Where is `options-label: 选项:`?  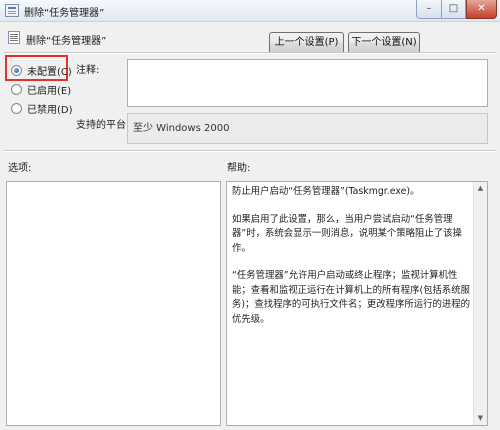 options-label: 选项: is located at coordinates (20, 168).